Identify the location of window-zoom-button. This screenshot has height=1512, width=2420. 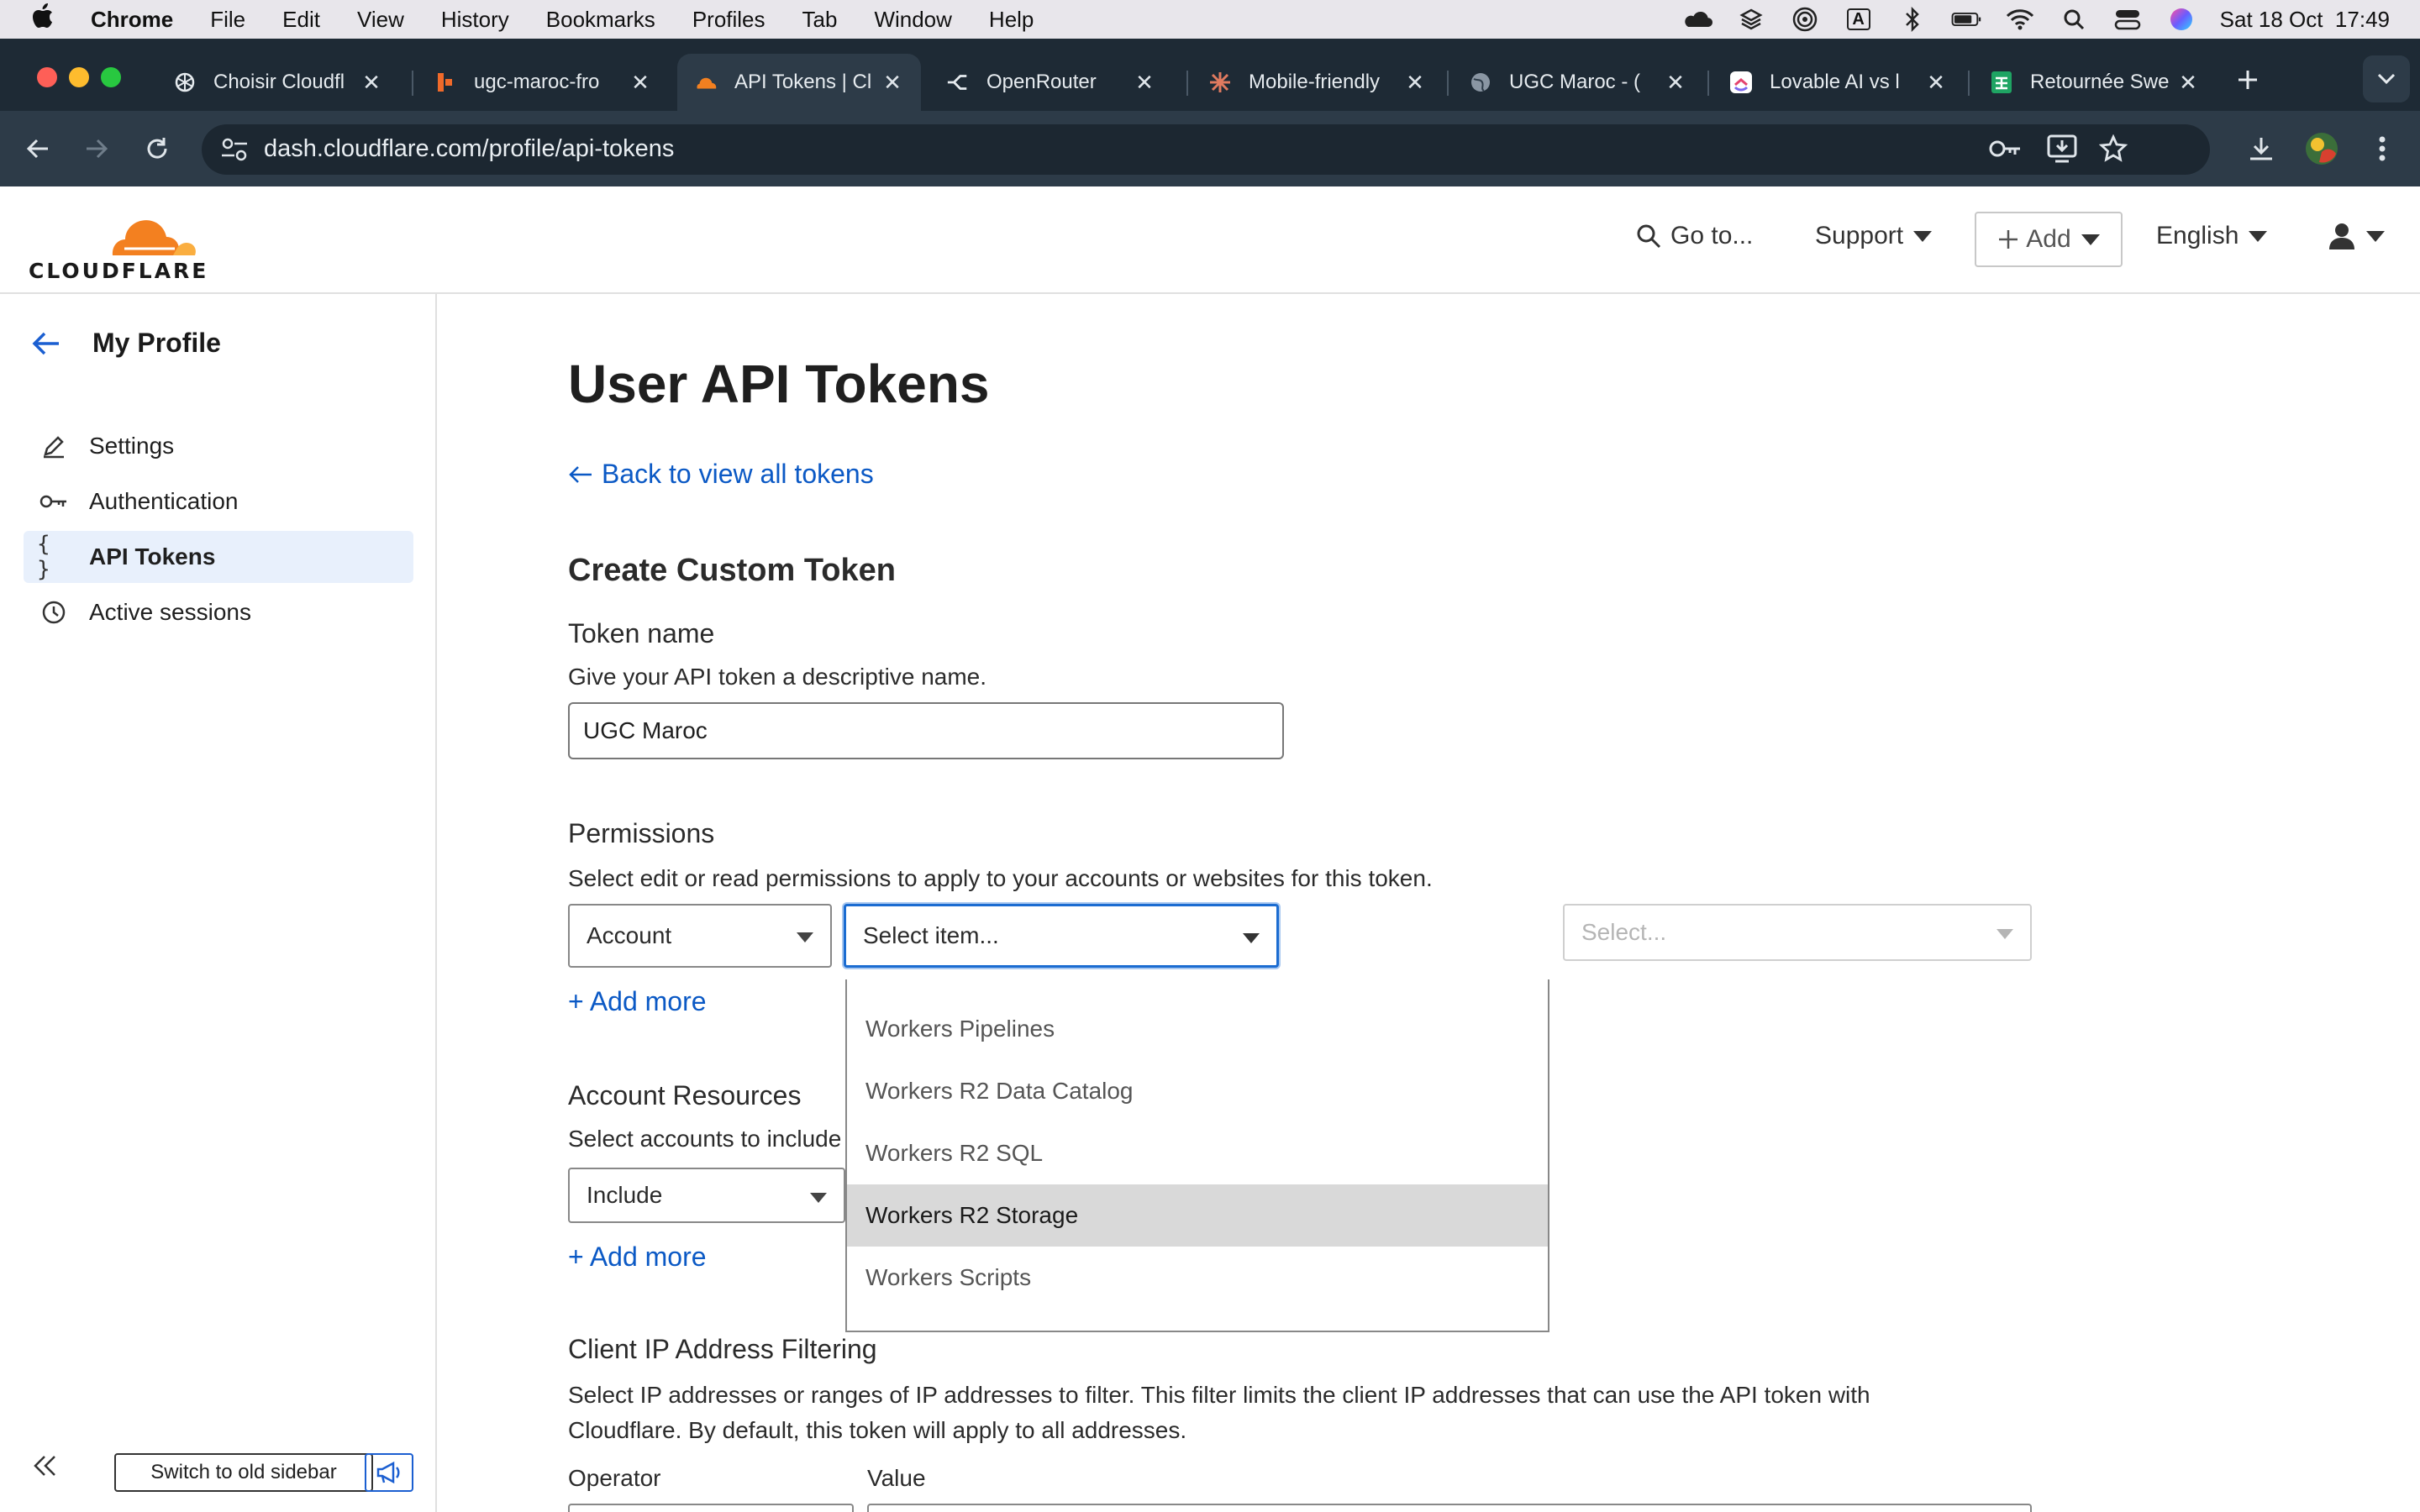
(111, 77).